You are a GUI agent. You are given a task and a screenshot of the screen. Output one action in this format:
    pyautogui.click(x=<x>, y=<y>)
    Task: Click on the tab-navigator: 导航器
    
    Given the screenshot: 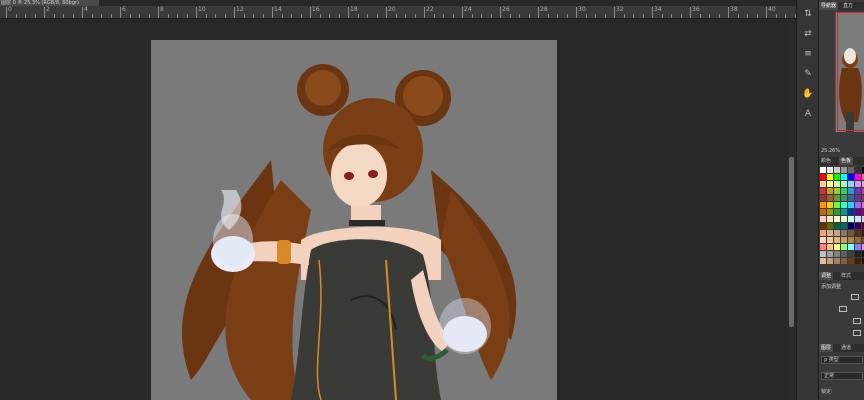 What is the action you would take?
    pyautogui.click(x=829, y=6)
    